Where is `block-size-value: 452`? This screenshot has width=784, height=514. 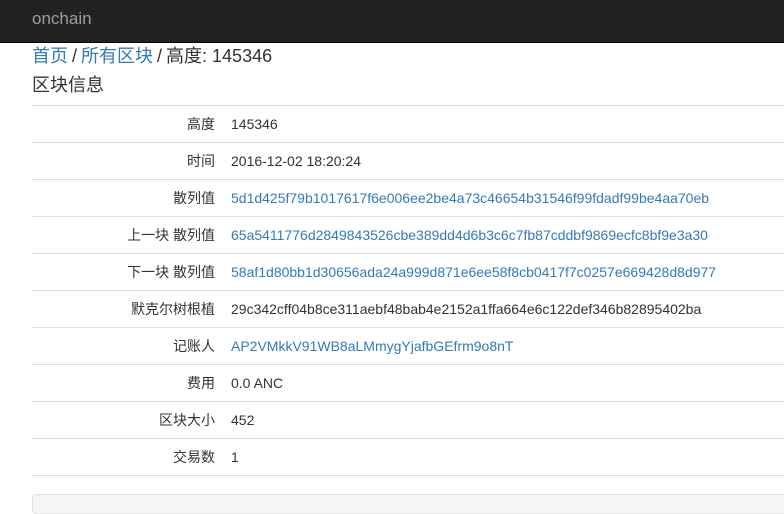 block-size-value: 452 is located at coordinates (499, 420).